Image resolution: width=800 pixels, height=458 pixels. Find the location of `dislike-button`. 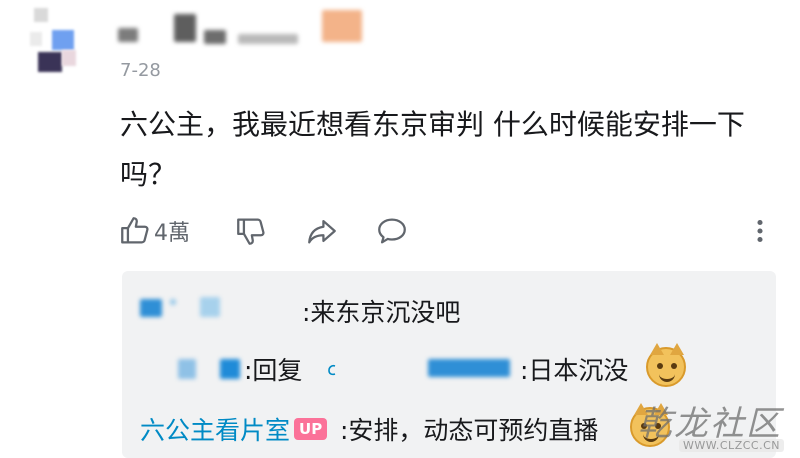

dislike-button is located at coordinates (251, 231).